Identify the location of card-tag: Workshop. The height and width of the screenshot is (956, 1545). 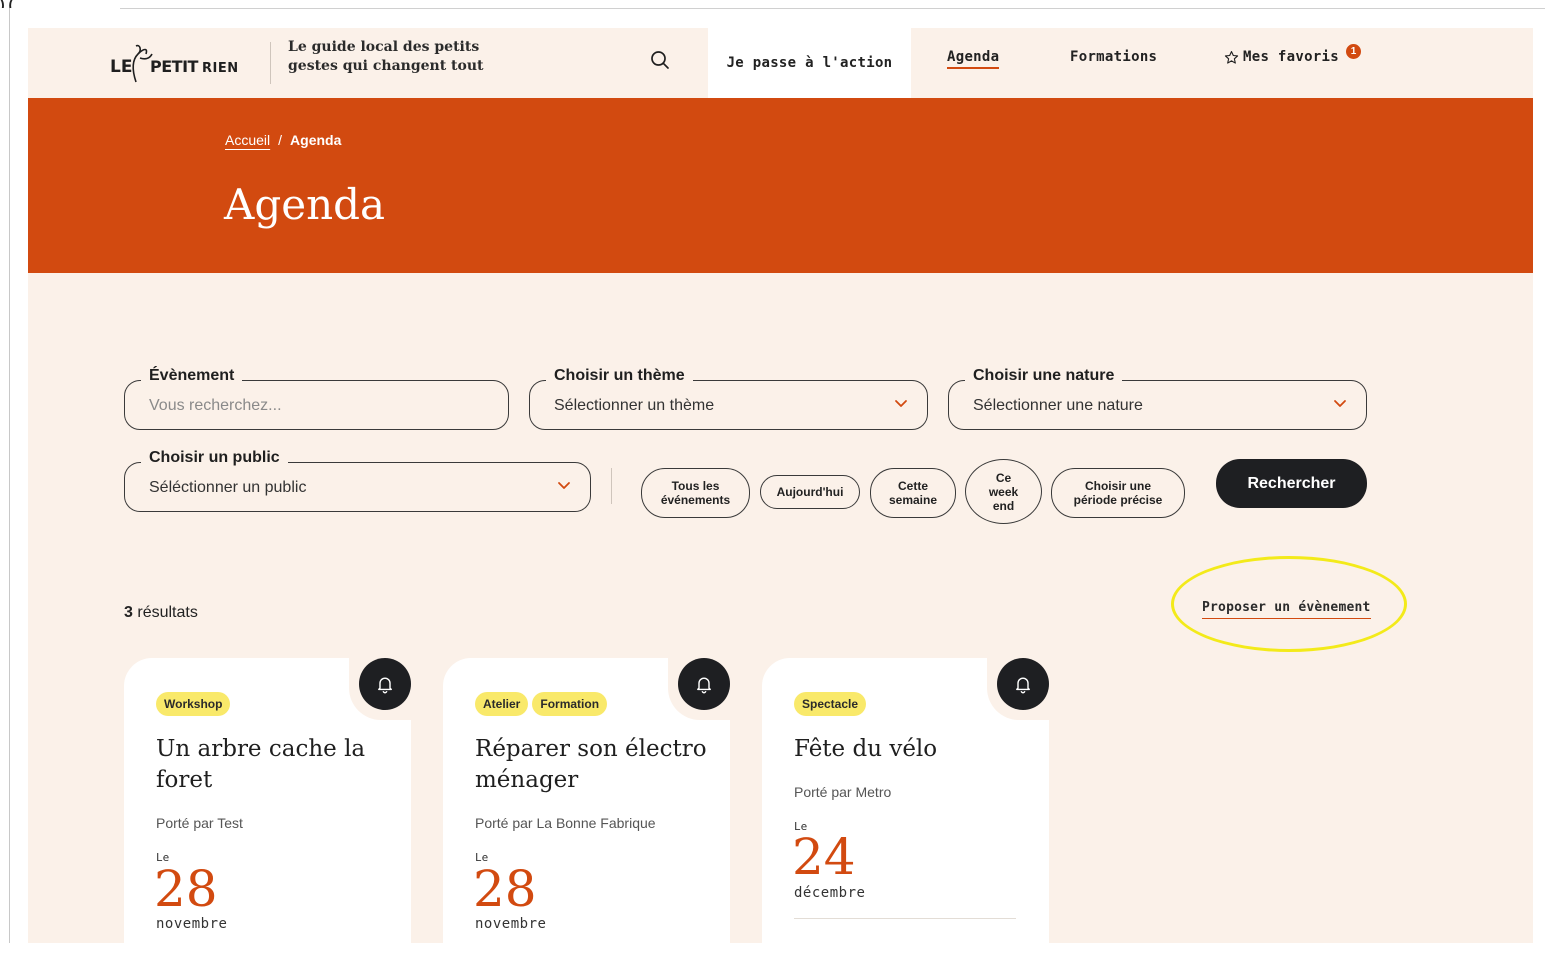
(193, 704).